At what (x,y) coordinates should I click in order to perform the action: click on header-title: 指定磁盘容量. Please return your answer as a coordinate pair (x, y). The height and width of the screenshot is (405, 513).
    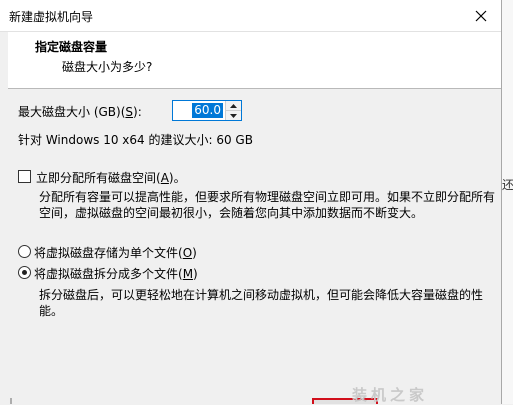
    Looking at the image, I should click on (71, 47).